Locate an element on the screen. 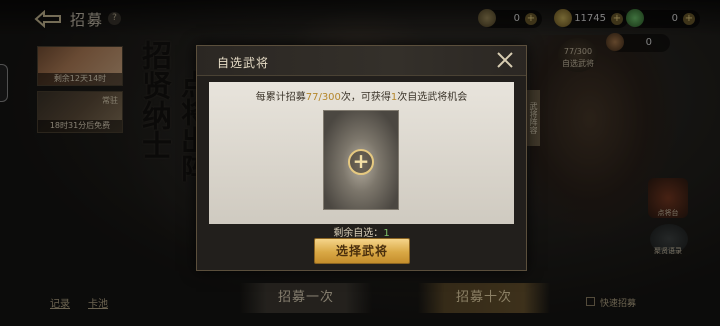  add-general-icon: + is located at coordinates (361, 162).